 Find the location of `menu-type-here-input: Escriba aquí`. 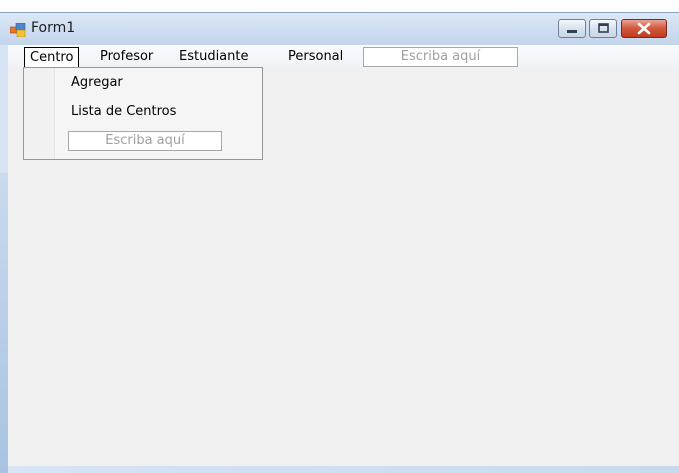

menu-type-here-input: Escriba aquí is located at coordinates (440, 57).